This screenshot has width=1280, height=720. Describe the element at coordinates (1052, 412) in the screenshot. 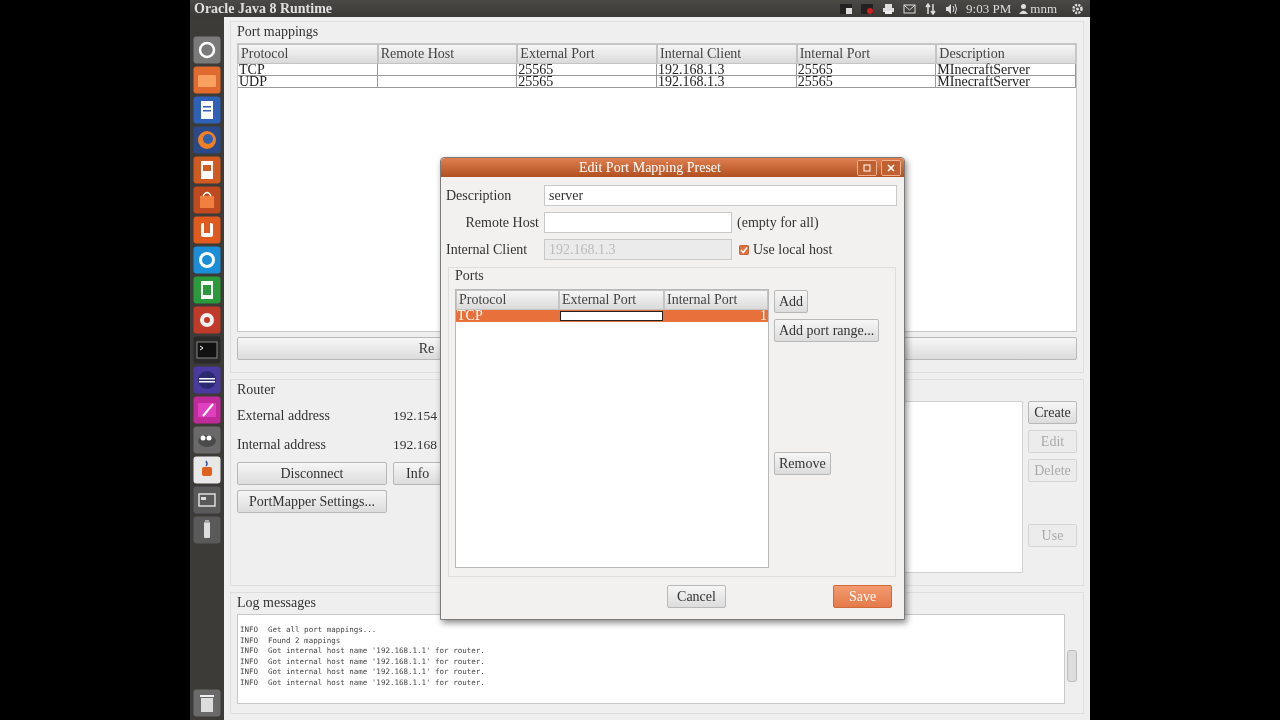

I see `preset-button: Create` at that location.